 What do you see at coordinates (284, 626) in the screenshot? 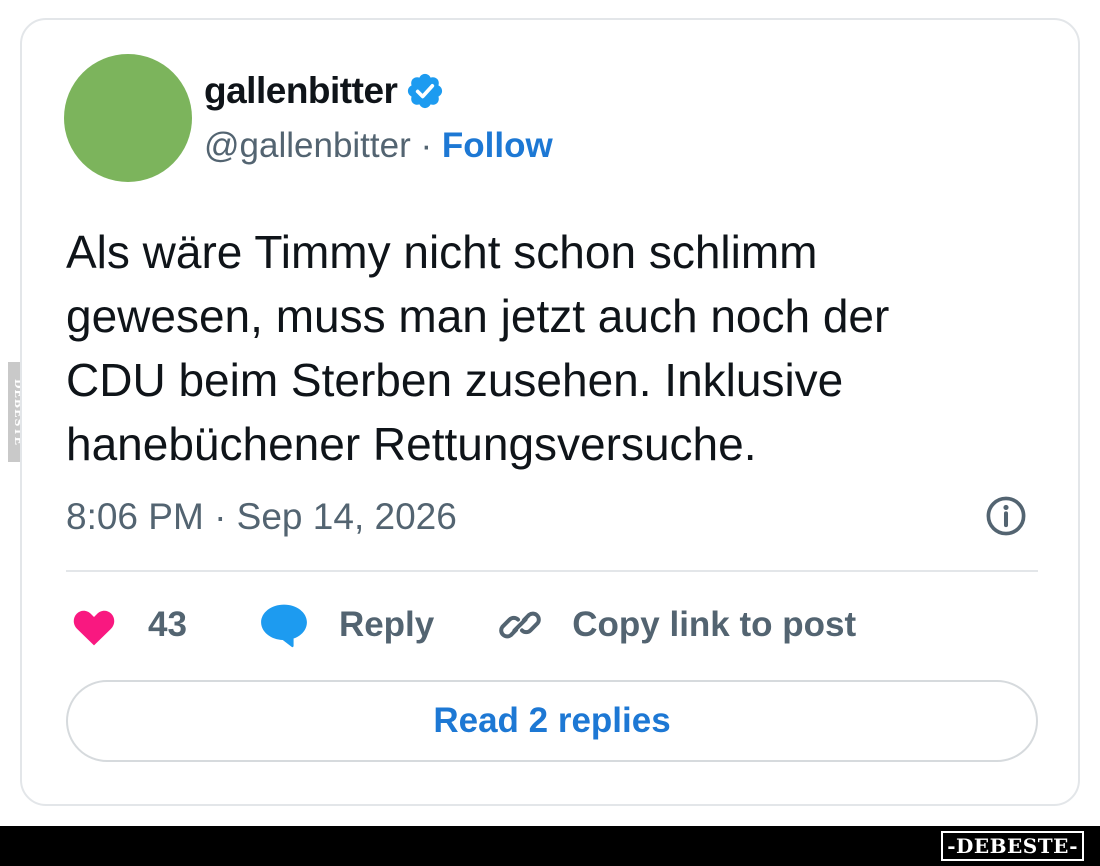
I see `reply-bubble-icon` at bounding box center [284, 626].